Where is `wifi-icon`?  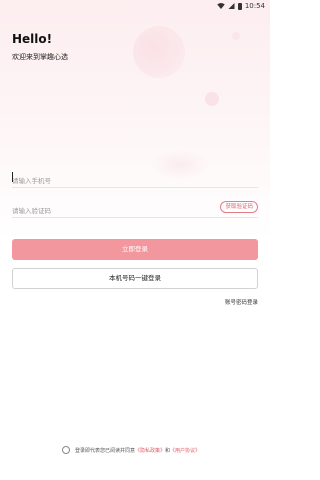
wifi-icon is located at coordinates (221, 6).